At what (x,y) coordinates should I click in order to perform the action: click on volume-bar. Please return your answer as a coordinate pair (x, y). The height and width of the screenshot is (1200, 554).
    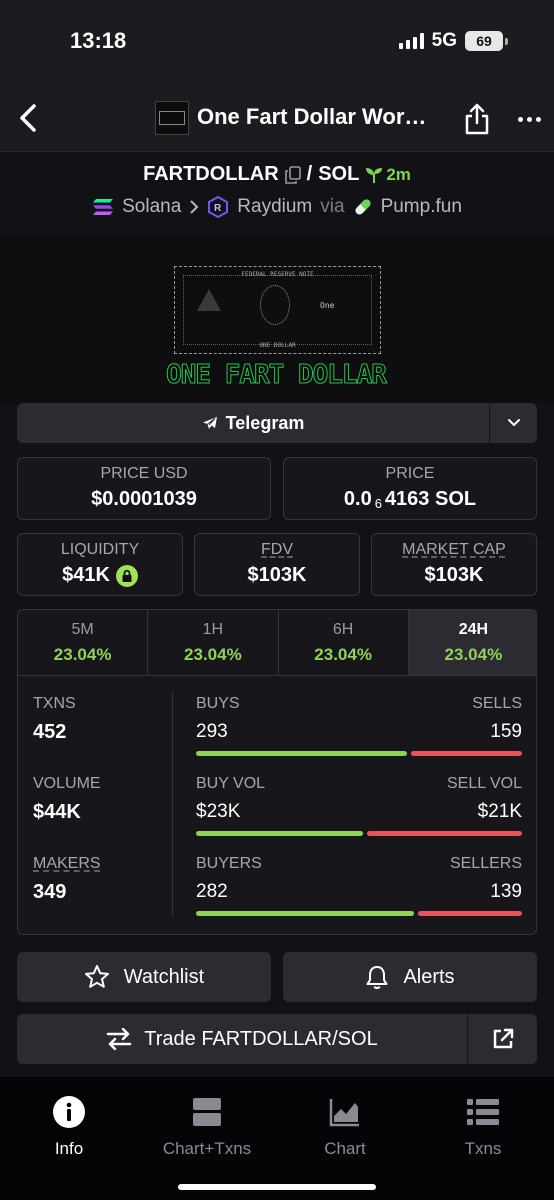
    Looking at the image, I should click on (359, 833).